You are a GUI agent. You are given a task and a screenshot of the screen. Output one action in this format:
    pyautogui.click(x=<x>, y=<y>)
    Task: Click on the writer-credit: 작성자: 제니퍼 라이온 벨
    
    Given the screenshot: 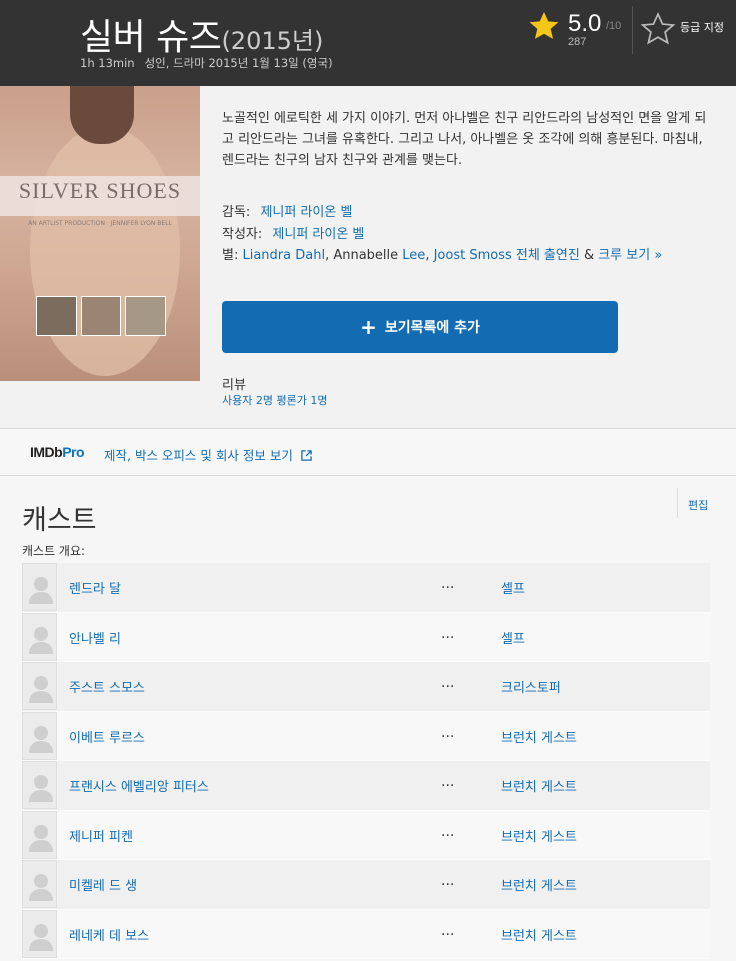 What is the action you would take?
    pyautogui.click(x=293, y=234)
    